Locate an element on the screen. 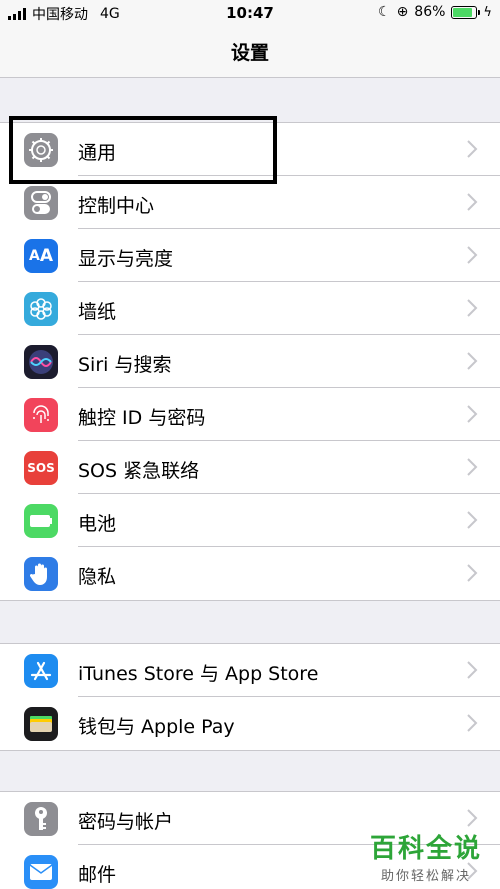 The image size is (500, 889). hand-icon is located at coordinates (41, 574).